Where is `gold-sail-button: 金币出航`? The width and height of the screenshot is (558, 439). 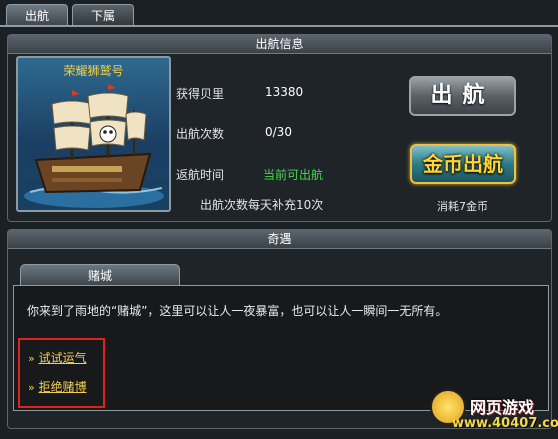
gold-sail-button: 金币出航 is located at coordinates (463, 164).